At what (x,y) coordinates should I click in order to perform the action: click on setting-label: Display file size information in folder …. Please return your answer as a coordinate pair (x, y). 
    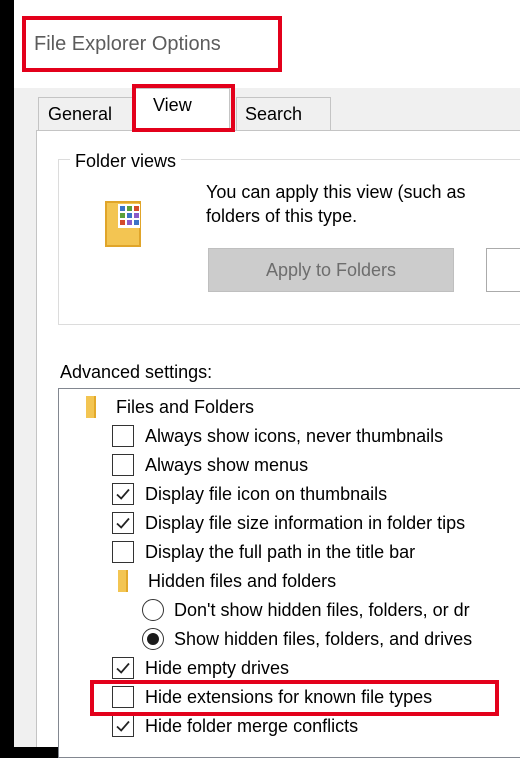
    Looking at the image, I should click on (305, 523).